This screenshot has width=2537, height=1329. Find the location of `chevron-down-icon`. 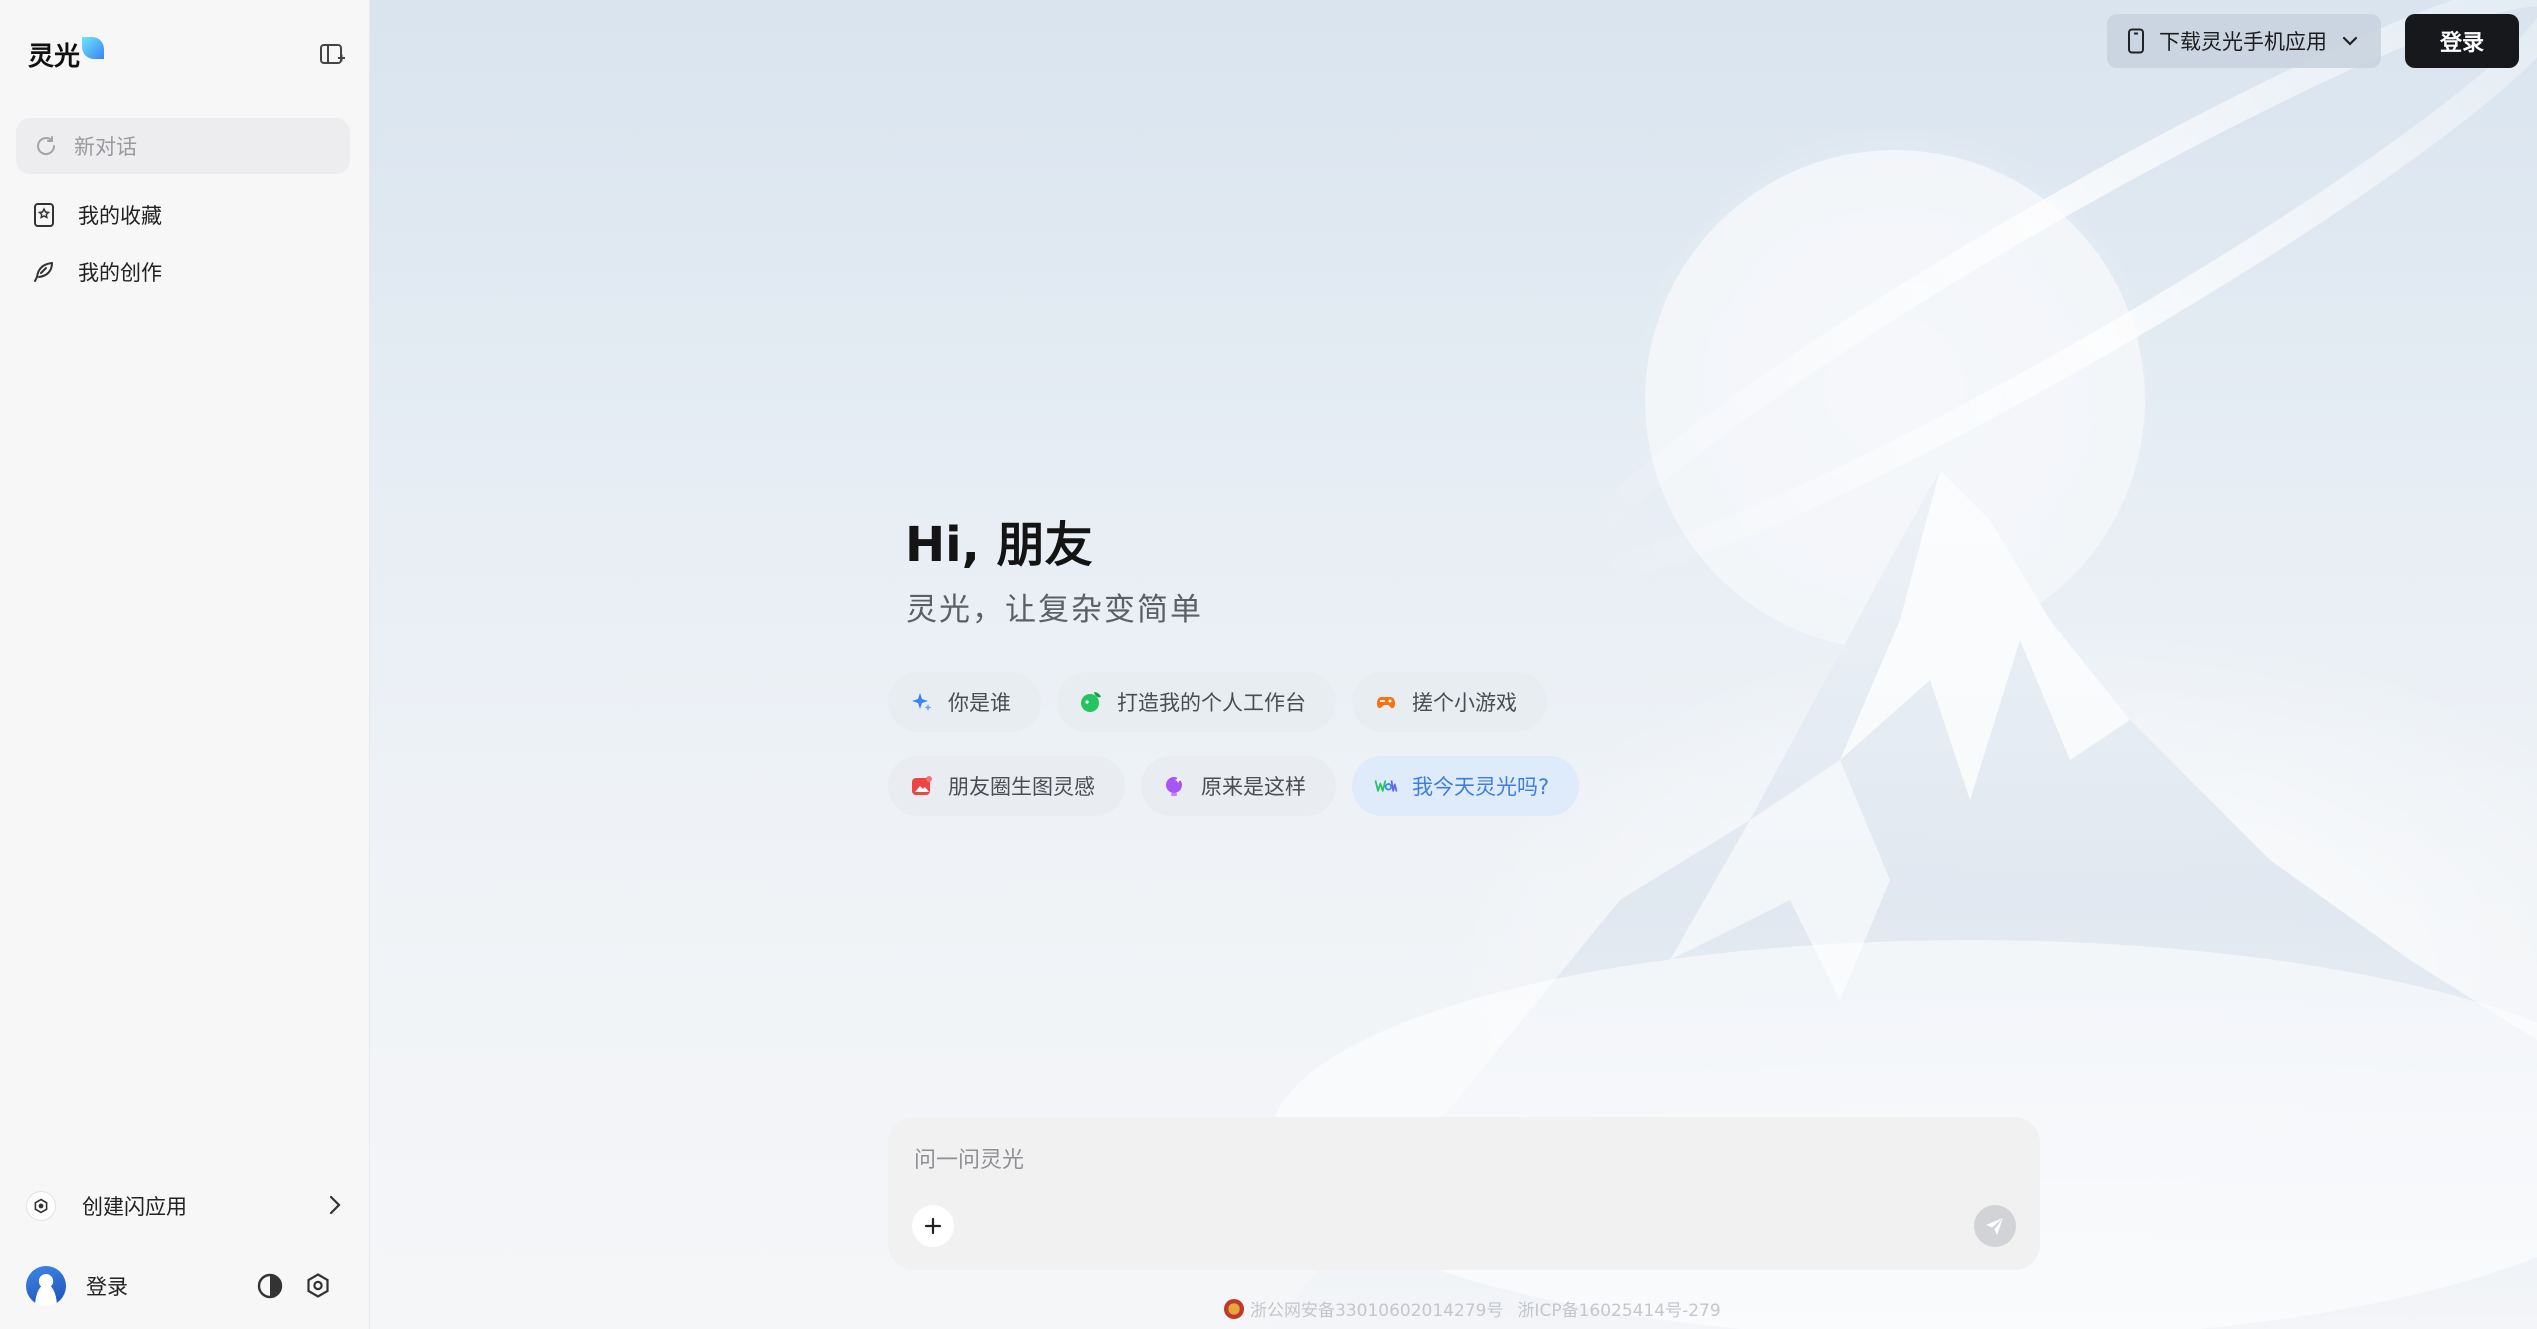

chevron-down-icon is located at coordinates (2350, 41).